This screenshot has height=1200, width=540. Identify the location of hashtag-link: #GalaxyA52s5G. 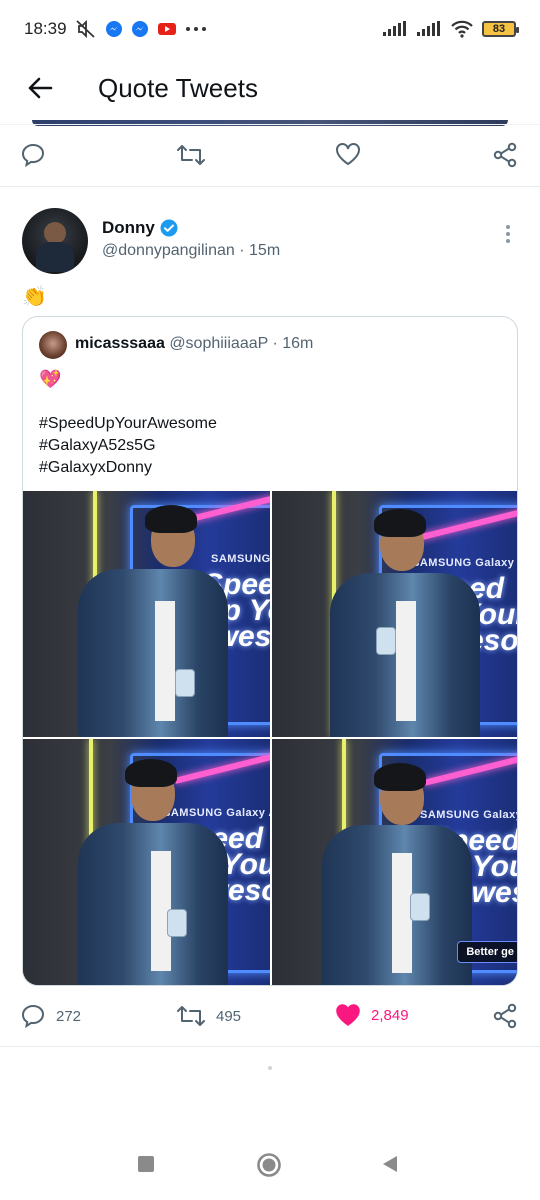
(128, 446).